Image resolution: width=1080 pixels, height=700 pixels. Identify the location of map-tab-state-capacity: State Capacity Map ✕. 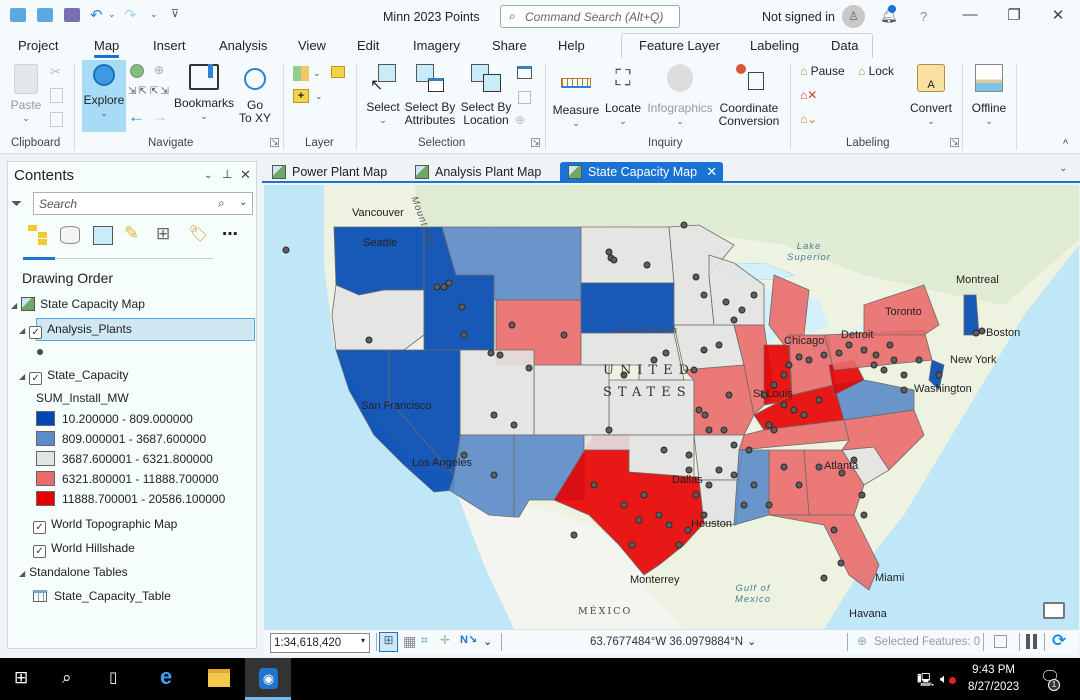
(642, 172).